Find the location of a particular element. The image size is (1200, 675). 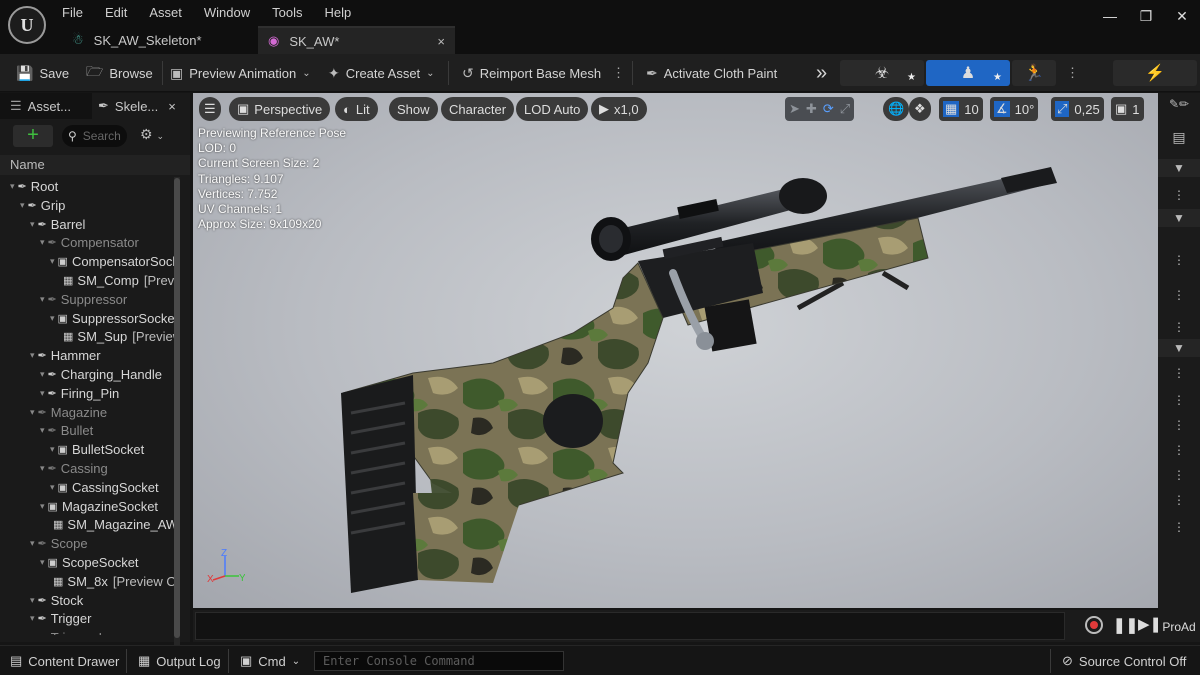

pro-advanced-label: ProAd is located at coordinates (1179, 627).